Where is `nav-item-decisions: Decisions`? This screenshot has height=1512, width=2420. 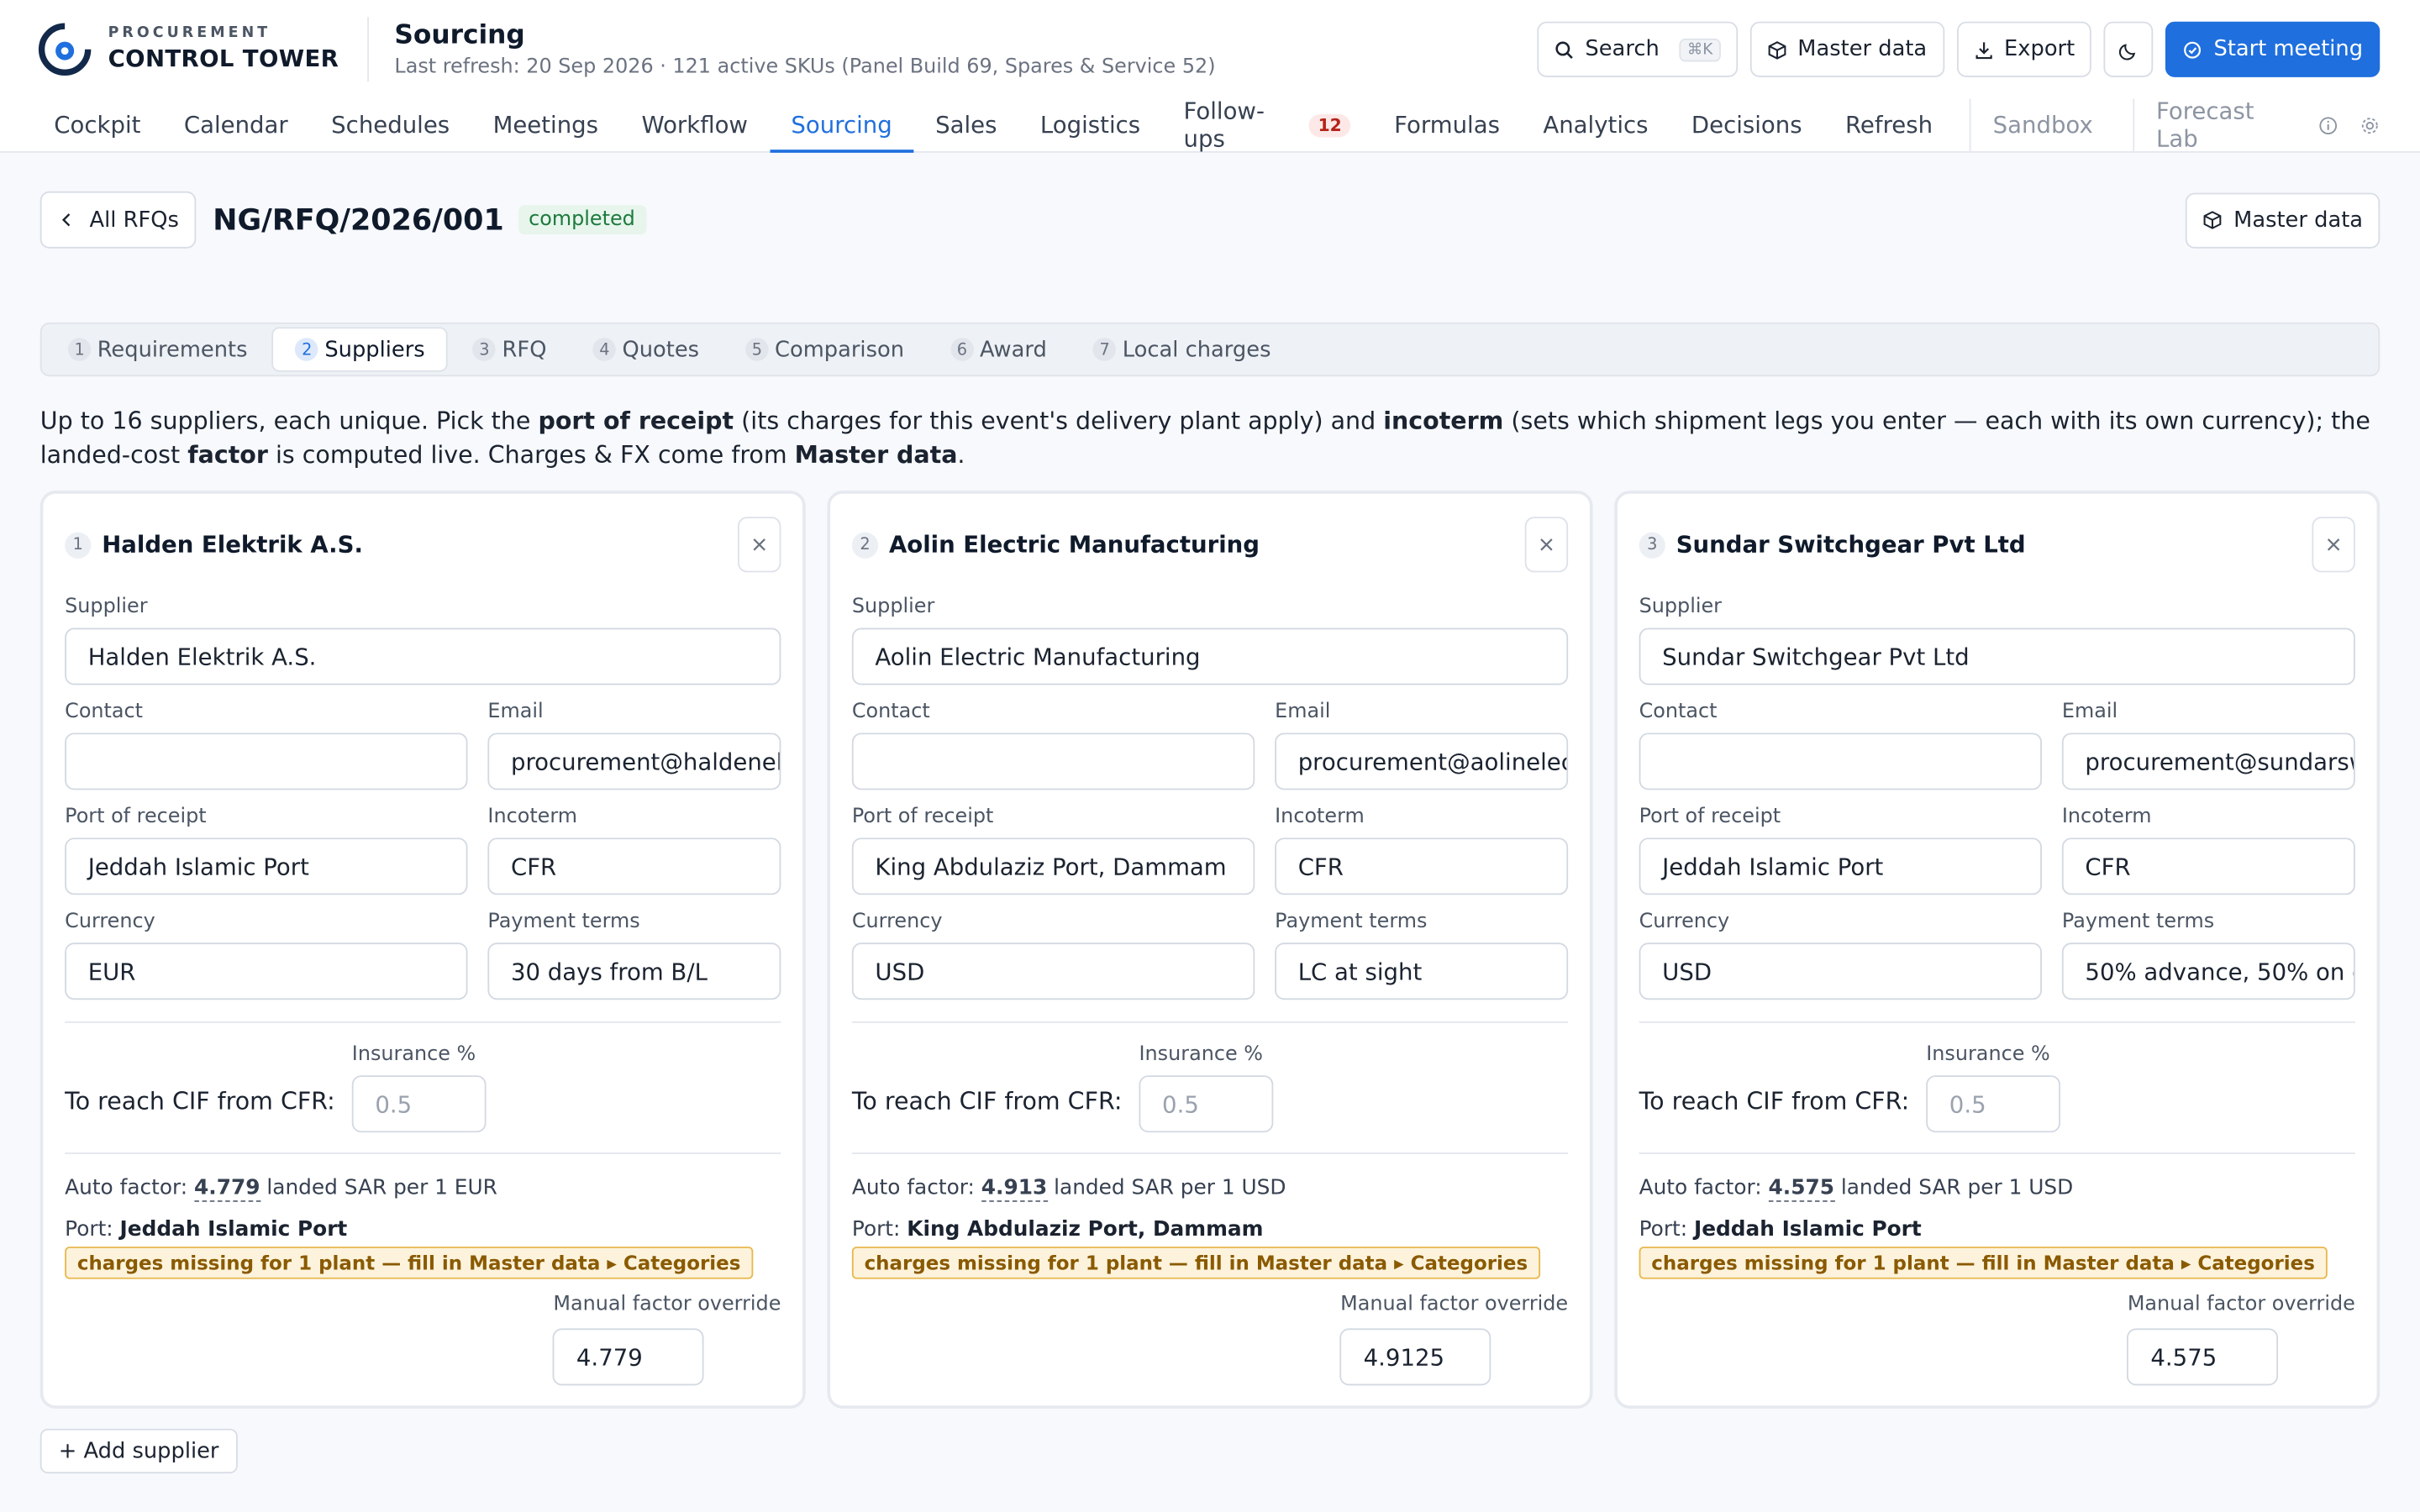
nav-item-decisions: Decisions is located at coordinates (1746, 125).